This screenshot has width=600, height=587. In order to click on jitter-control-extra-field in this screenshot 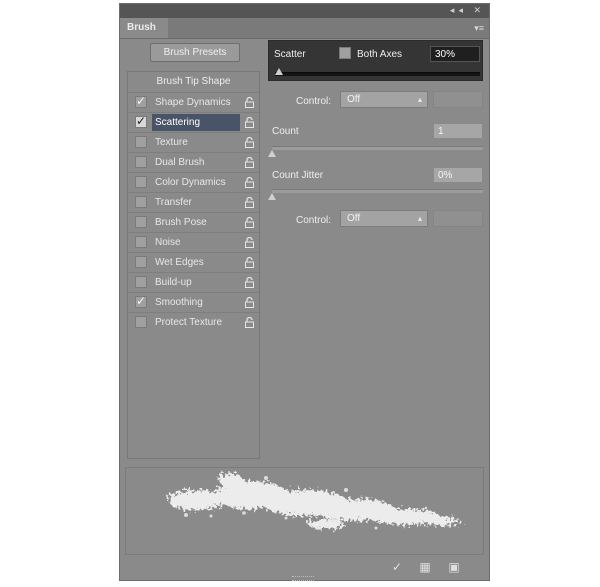, I will do `click(458, 218)`.